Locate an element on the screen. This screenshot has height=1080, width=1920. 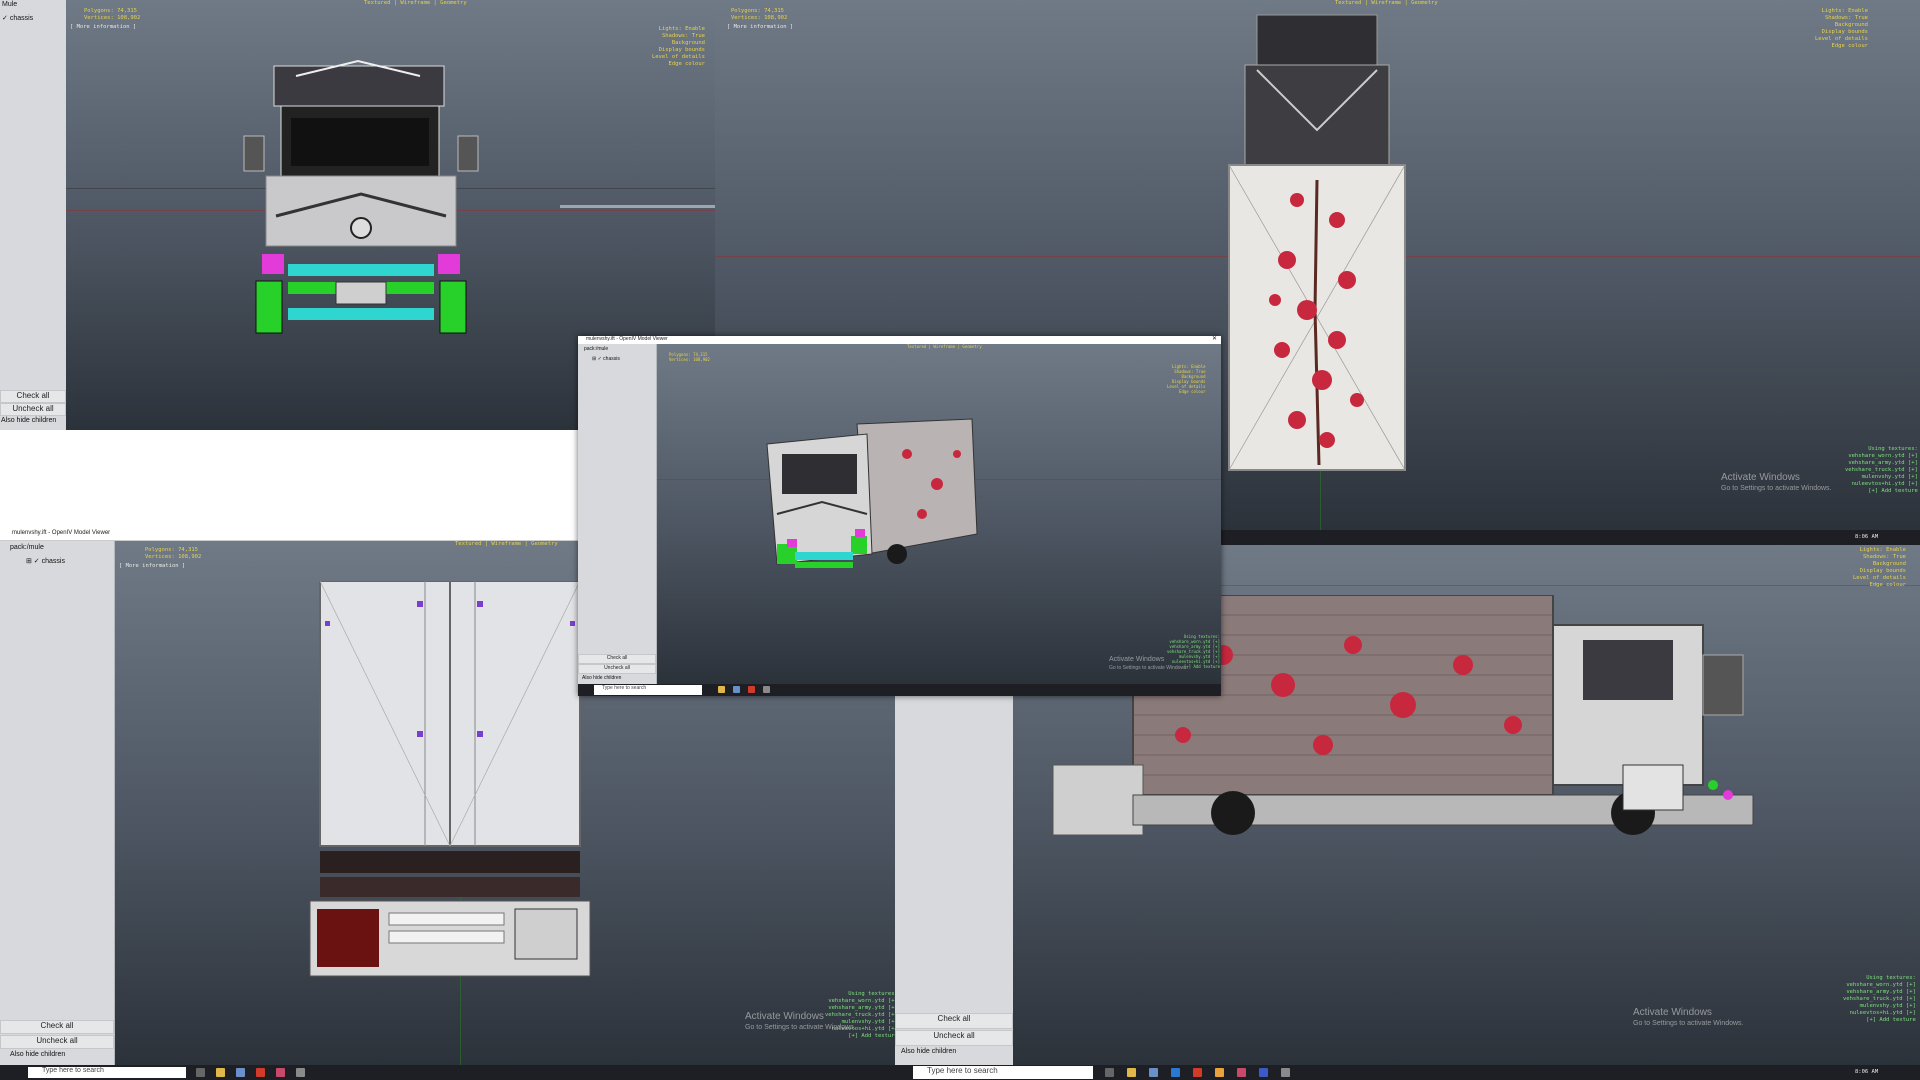
tree-child-chassis: ✓ chassis is located at coordinates (17, 18).